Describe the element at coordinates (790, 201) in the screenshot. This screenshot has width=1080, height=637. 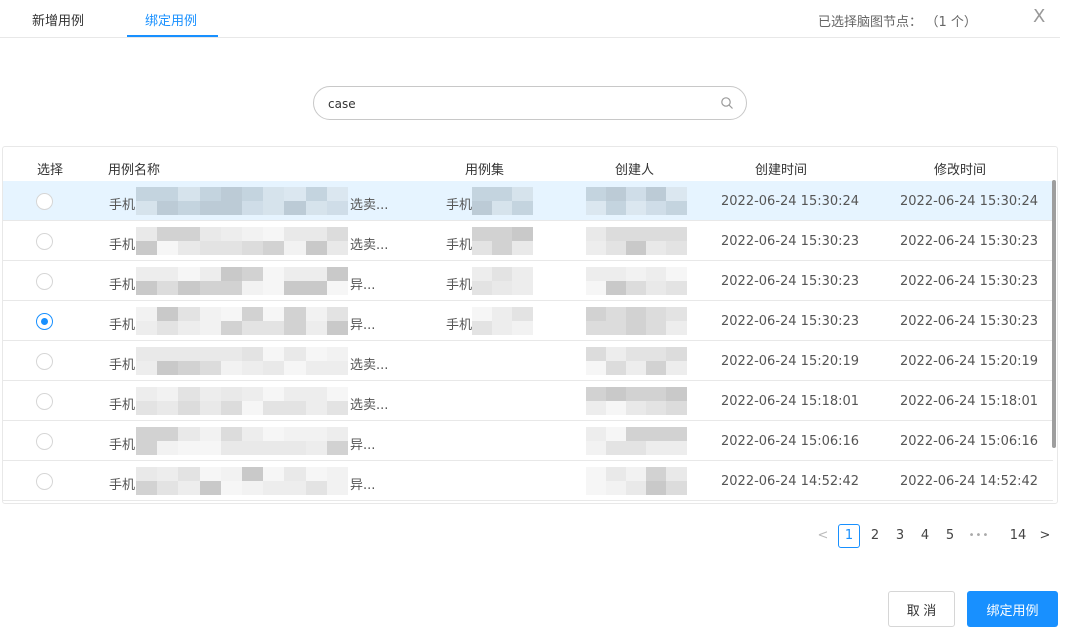
I see `created-at: 2022-06-24 15:30:24` at that location.